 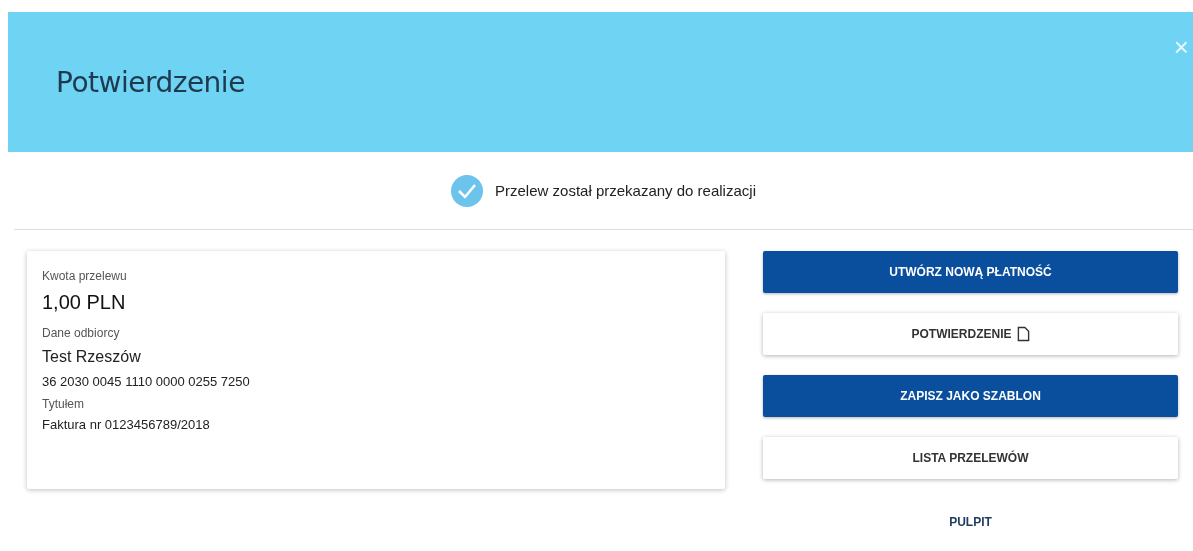 What do you see at coordinates (85, 276) in the screenshot?
I see `field-label: Kwota przelewu` at bounding box center [85, 276].